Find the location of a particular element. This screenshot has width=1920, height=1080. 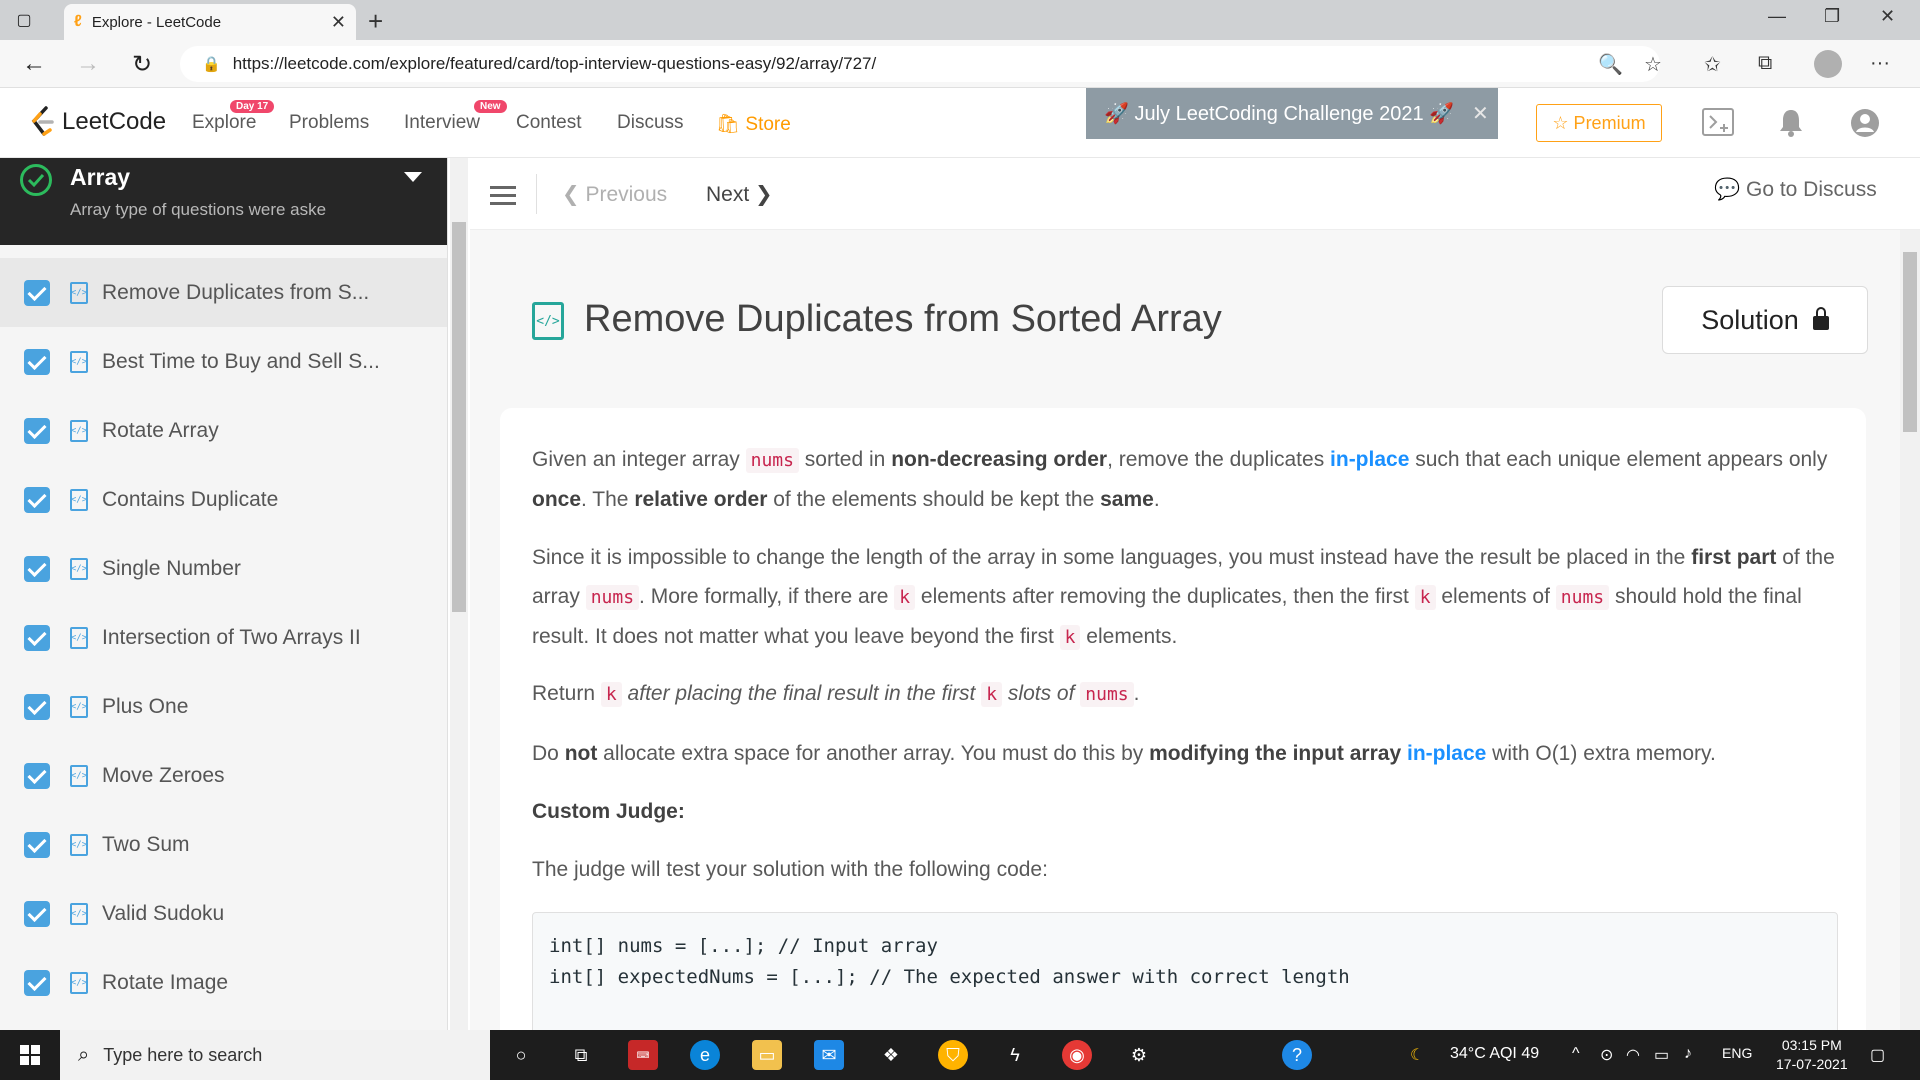

help-icon: ? is located at coordinates (1297, 1055).